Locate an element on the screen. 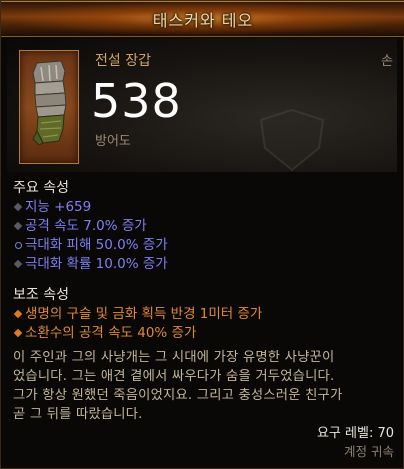 The image size is (404, 469). legendary-gauntlet-icon is located at coordinates (49, 103).